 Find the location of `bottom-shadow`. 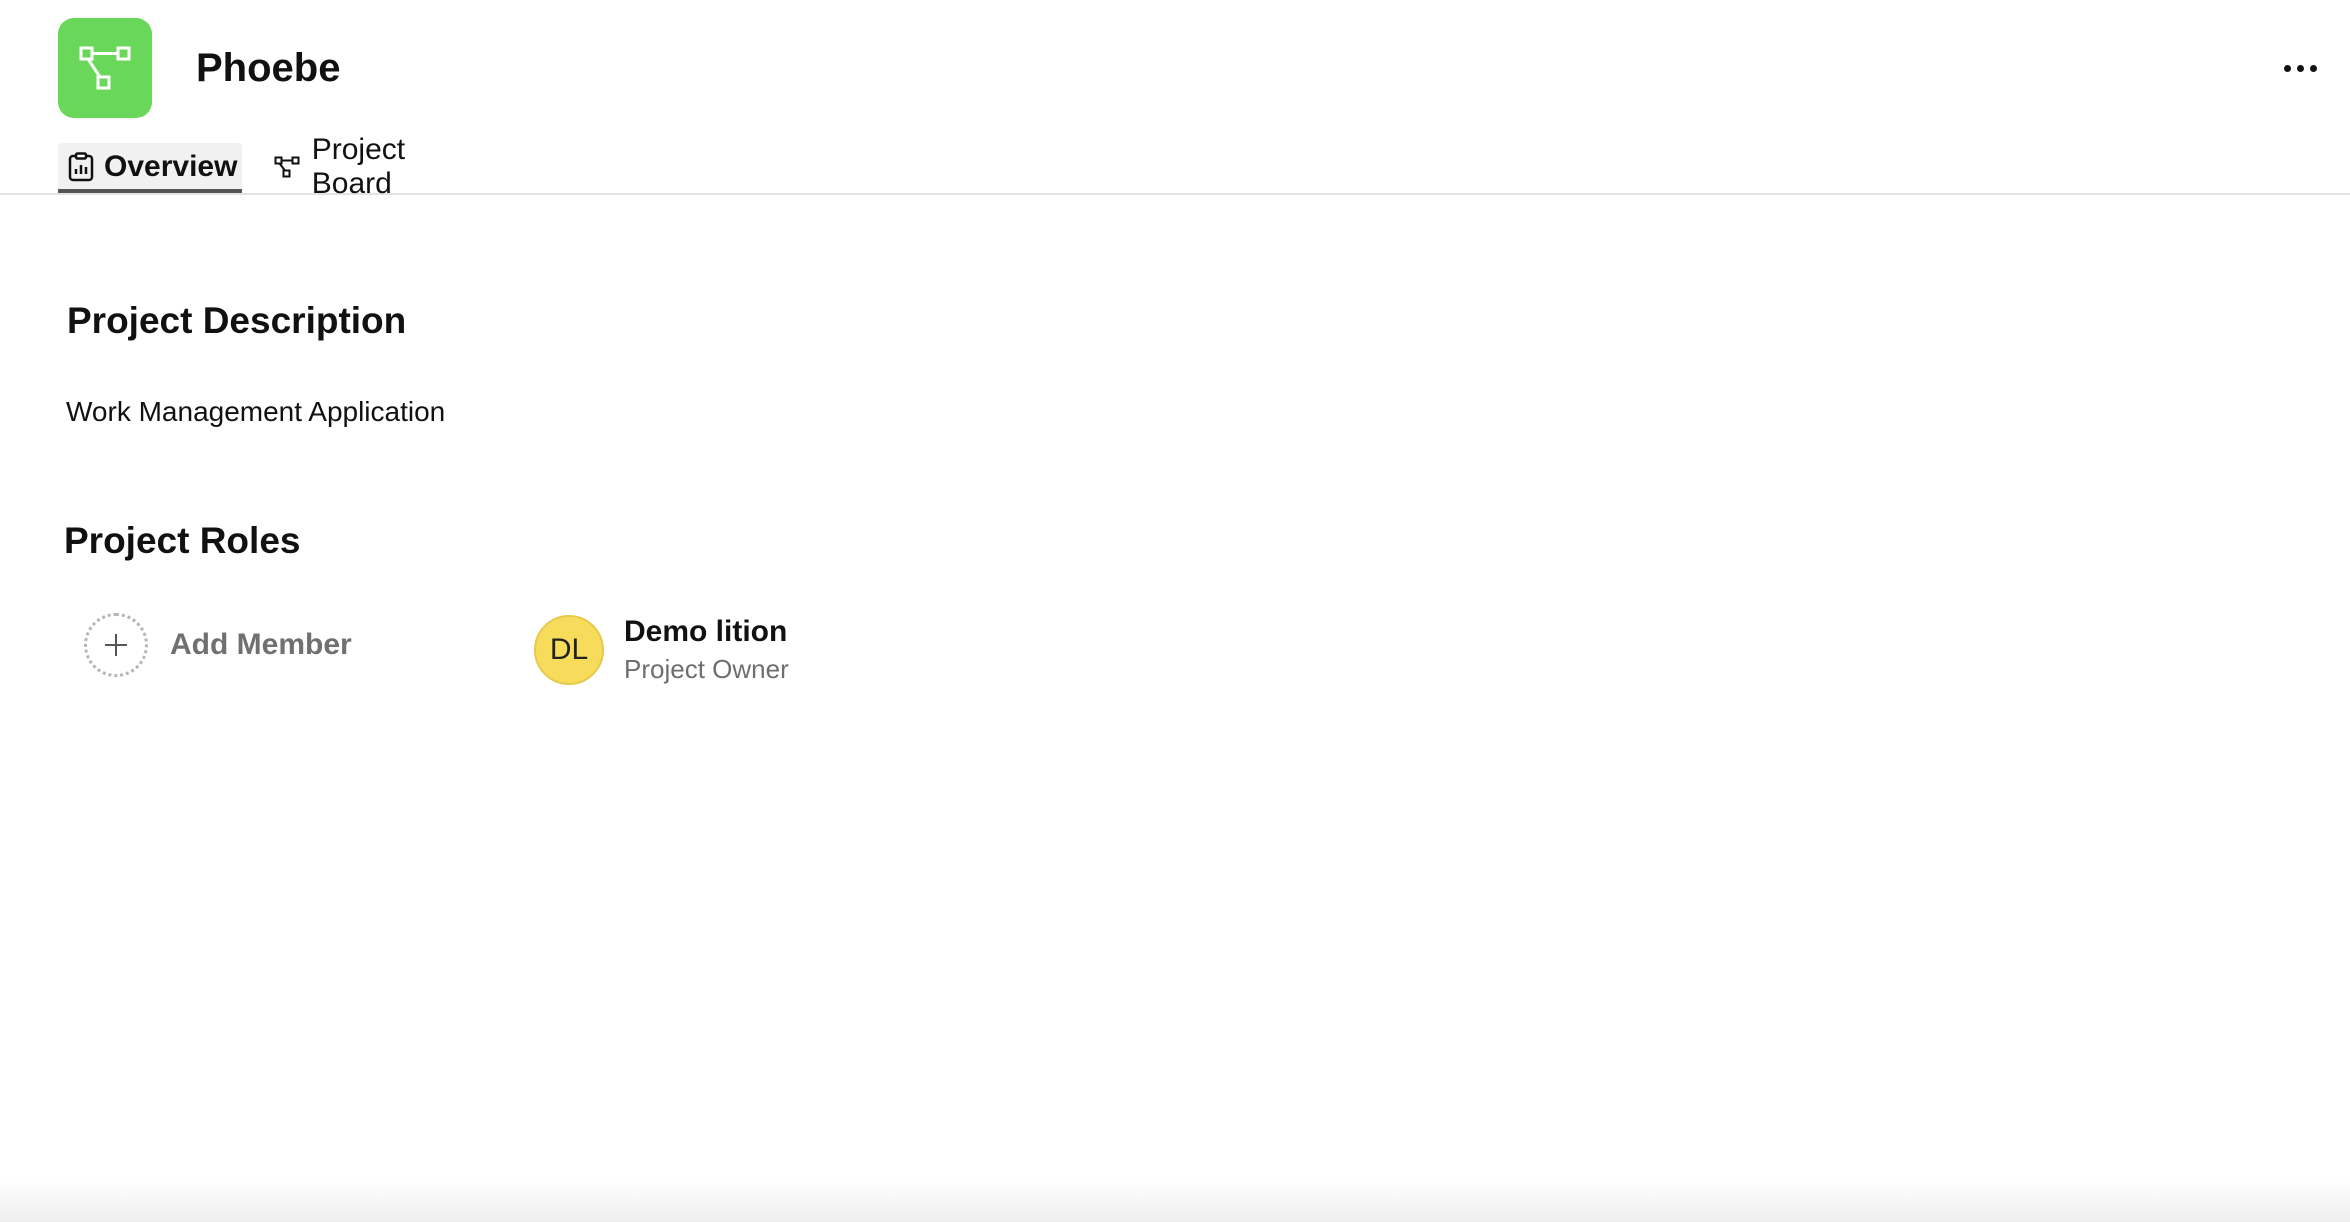

bottom-shadow is located at coordinates (1175, 1201).